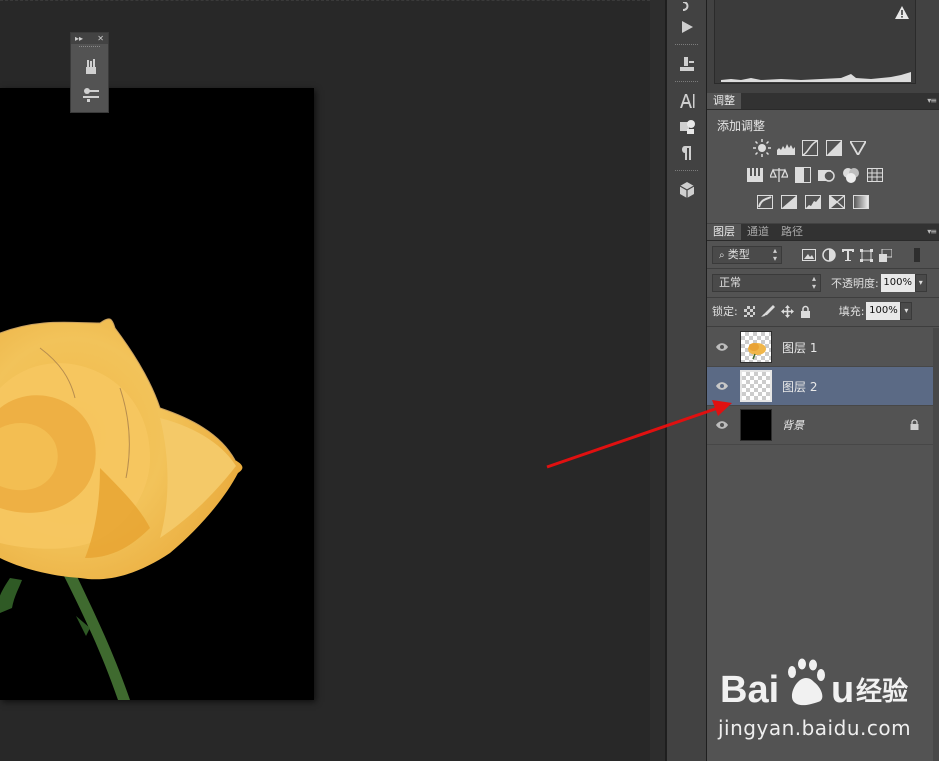 This screenshot has width=939, height=761. I want to click on lock-transparent-icon, so click(749, 311).